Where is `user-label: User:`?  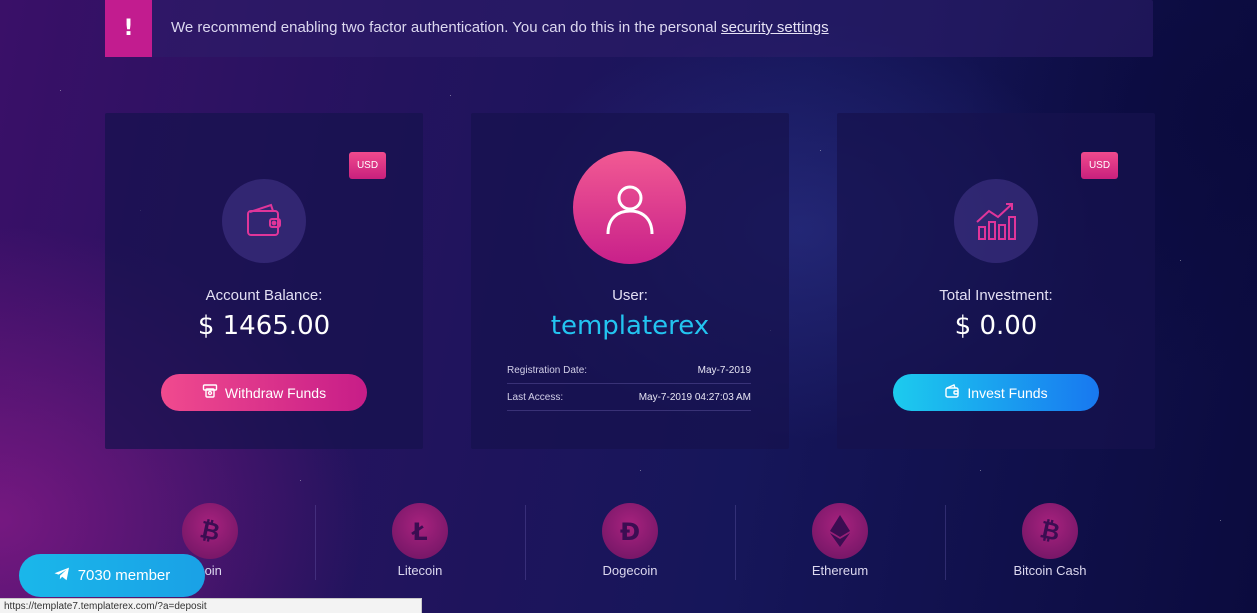 user-label: User: is located at coordinates (630, 295).